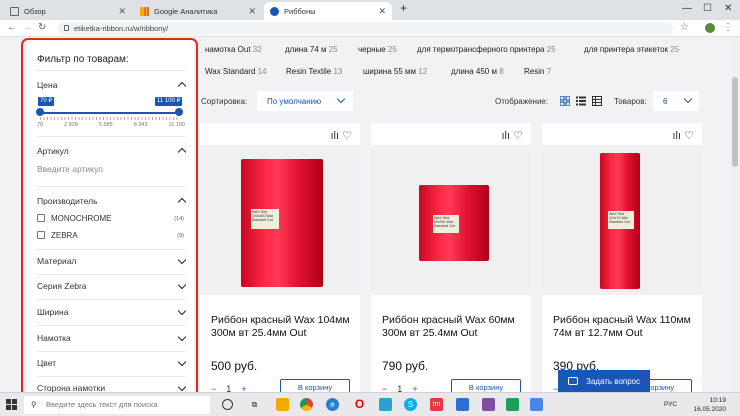 This screenshot has height=416, width=740. What do you see at coordinates (365, 28) in the screenshot?
I see `url-field: etiketka-ribbon.ru/w/ribbony/` at bounding box center [365, 28].